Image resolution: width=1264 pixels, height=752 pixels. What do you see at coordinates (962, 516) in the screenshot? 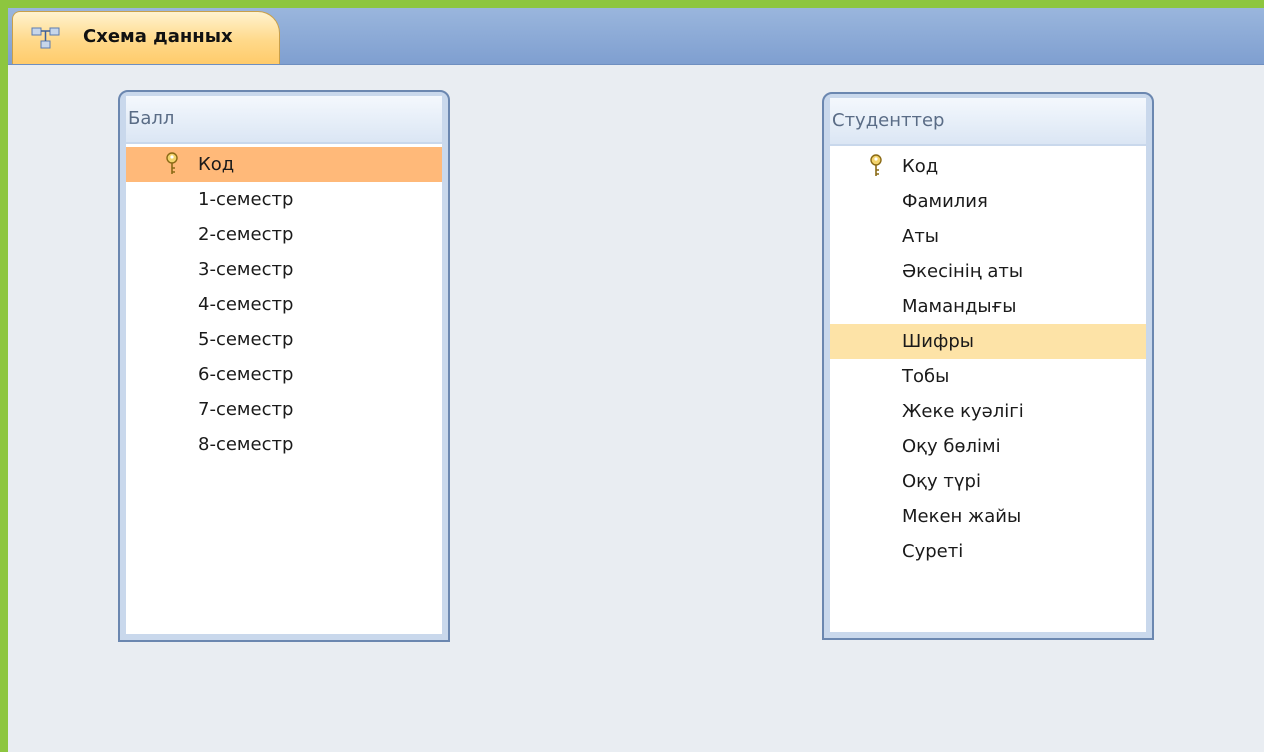
I see `field-label: Мекен жайы` at bounding box center [962, 516].